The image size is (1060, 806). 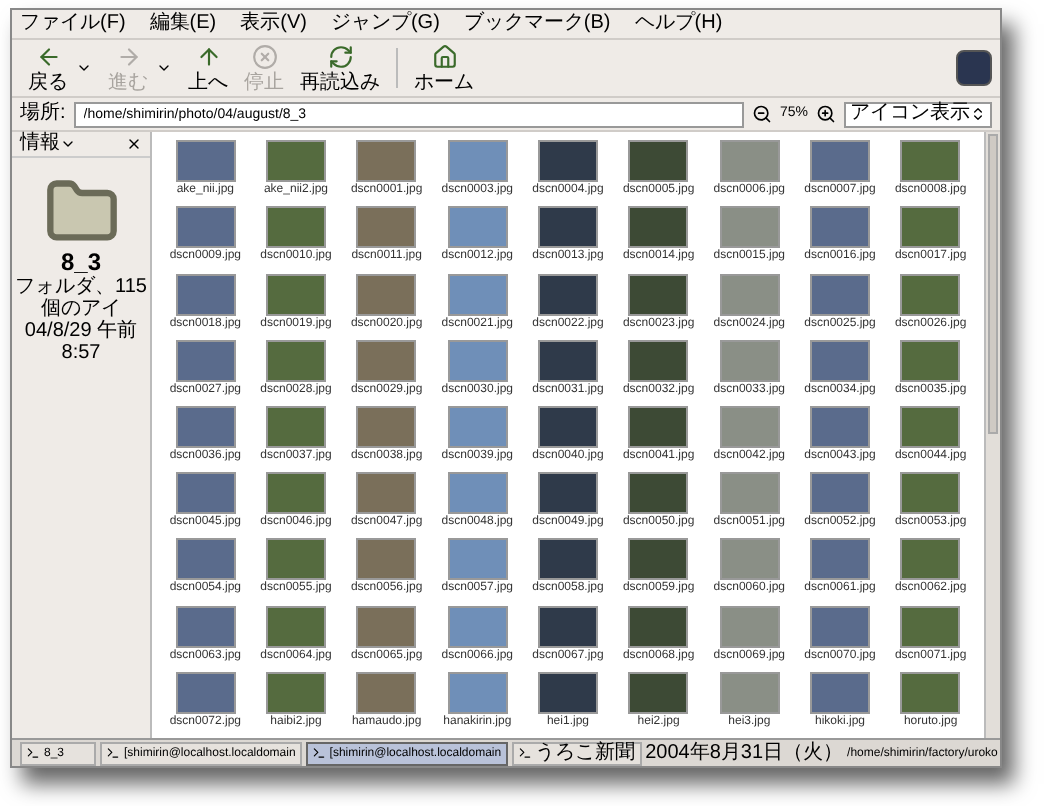 I want to click on scrollbar, so click(x=992, y=435).